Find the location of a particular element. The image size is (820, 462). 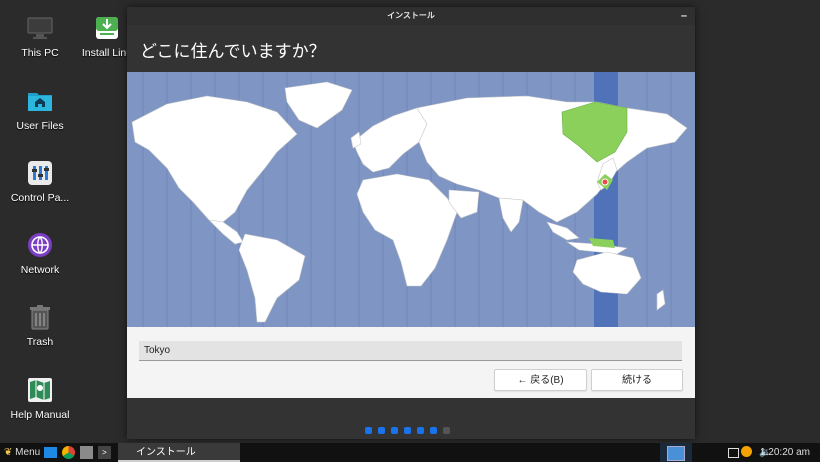

desktop-icon-label: Trash is located at coordinates (40, 342).